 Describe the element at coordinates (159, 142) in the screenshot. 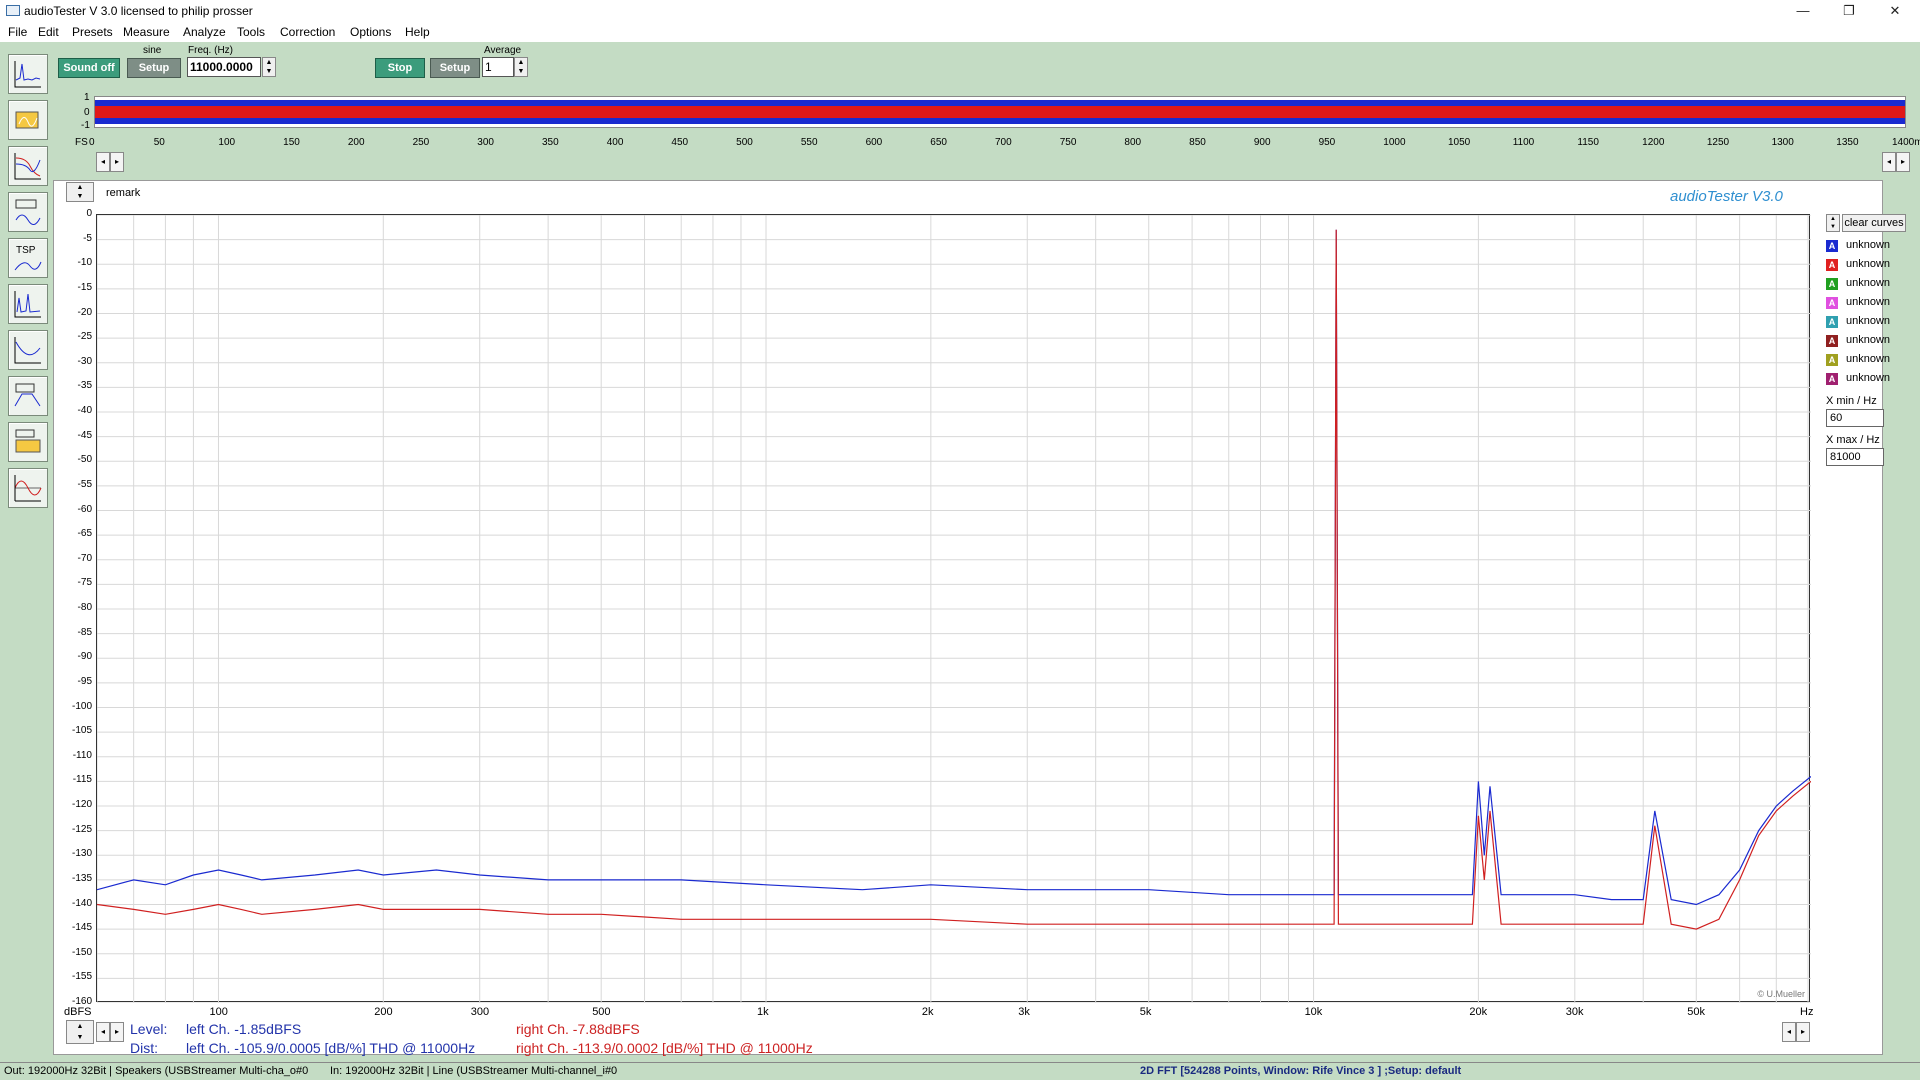

I see `strip-x-tick-label: 50` at that location.